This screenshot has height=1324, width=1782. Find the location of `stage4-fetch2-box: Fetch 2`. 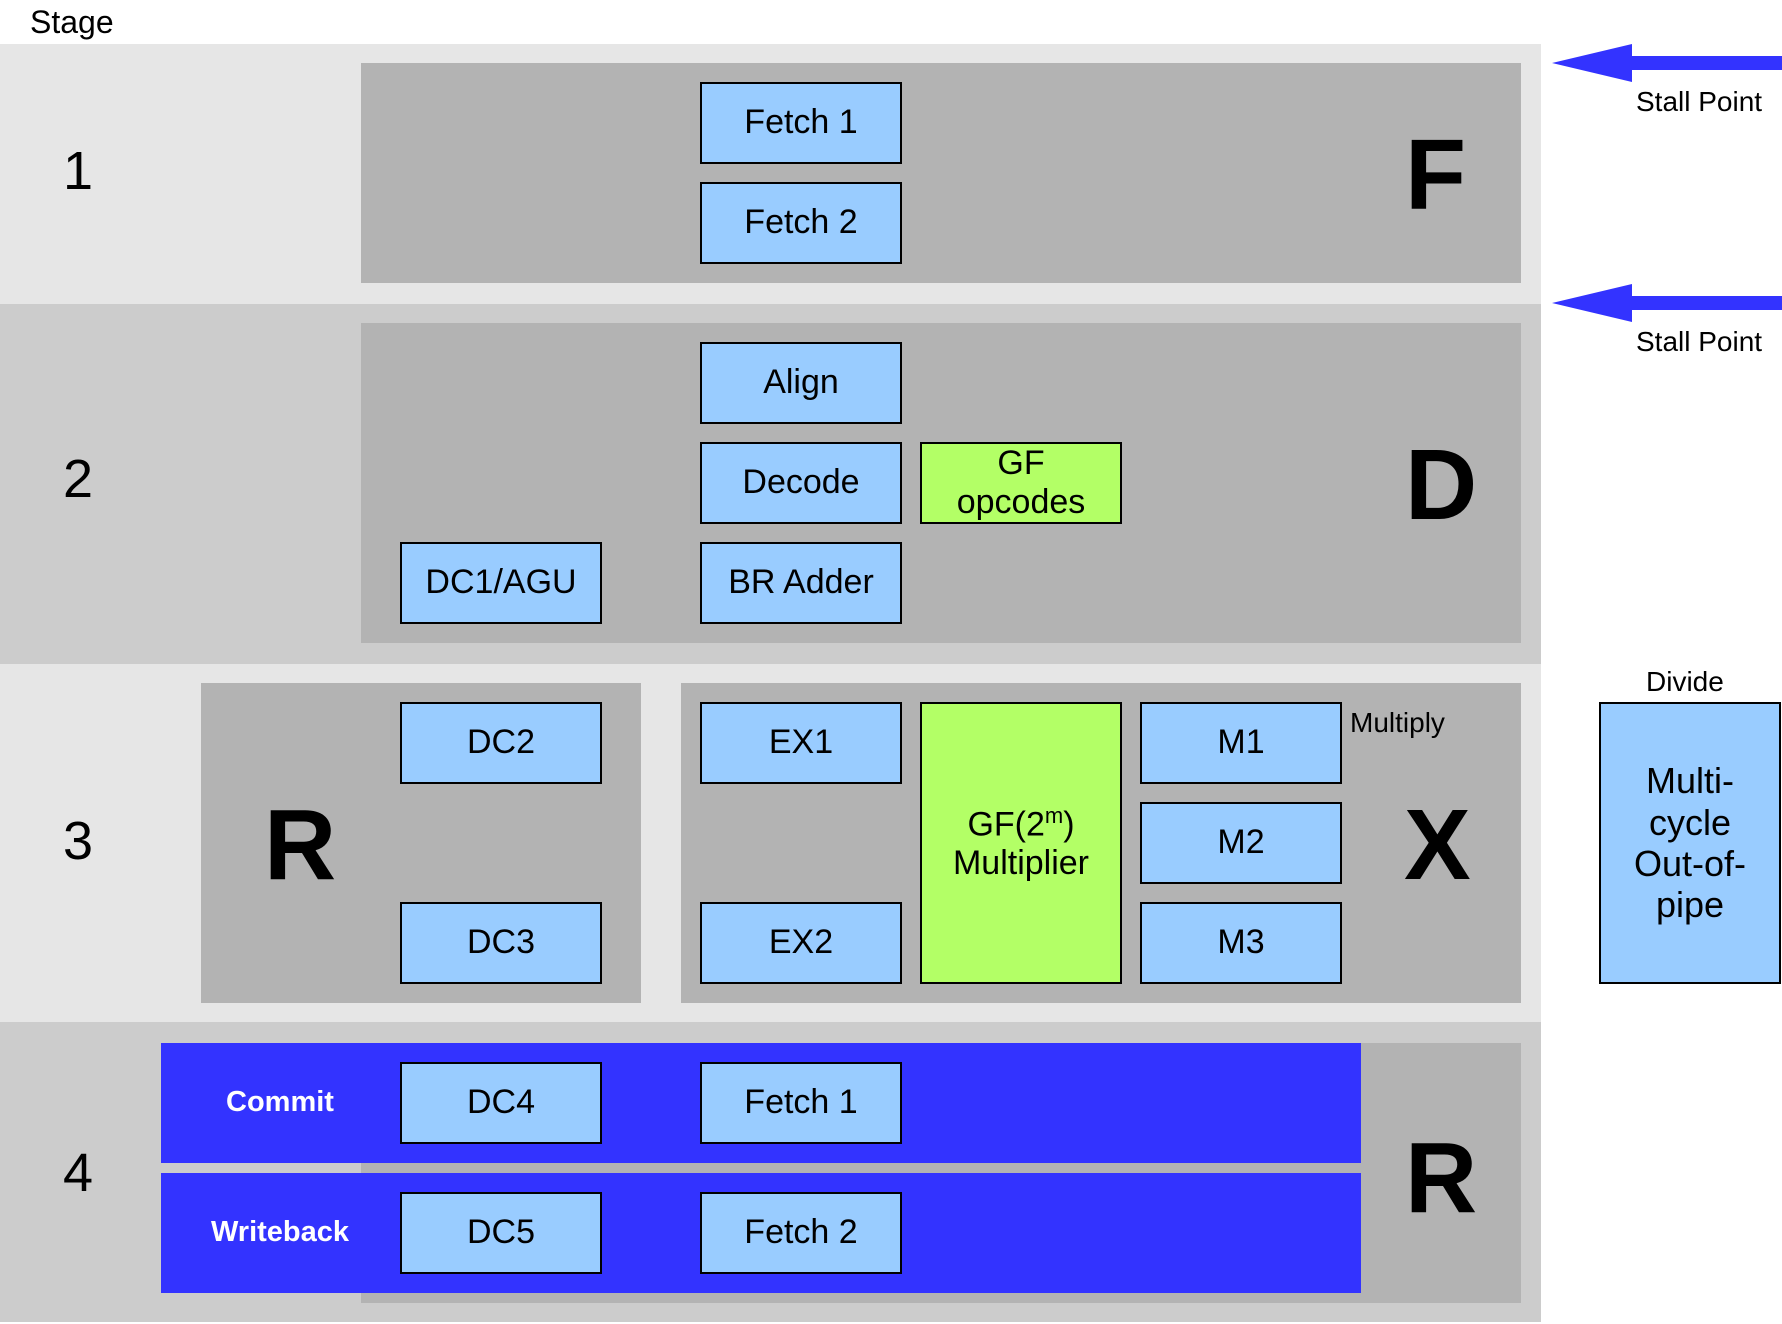

stage4-fetch2-box: Fetch 2 is located at coordinates (801, 1233).